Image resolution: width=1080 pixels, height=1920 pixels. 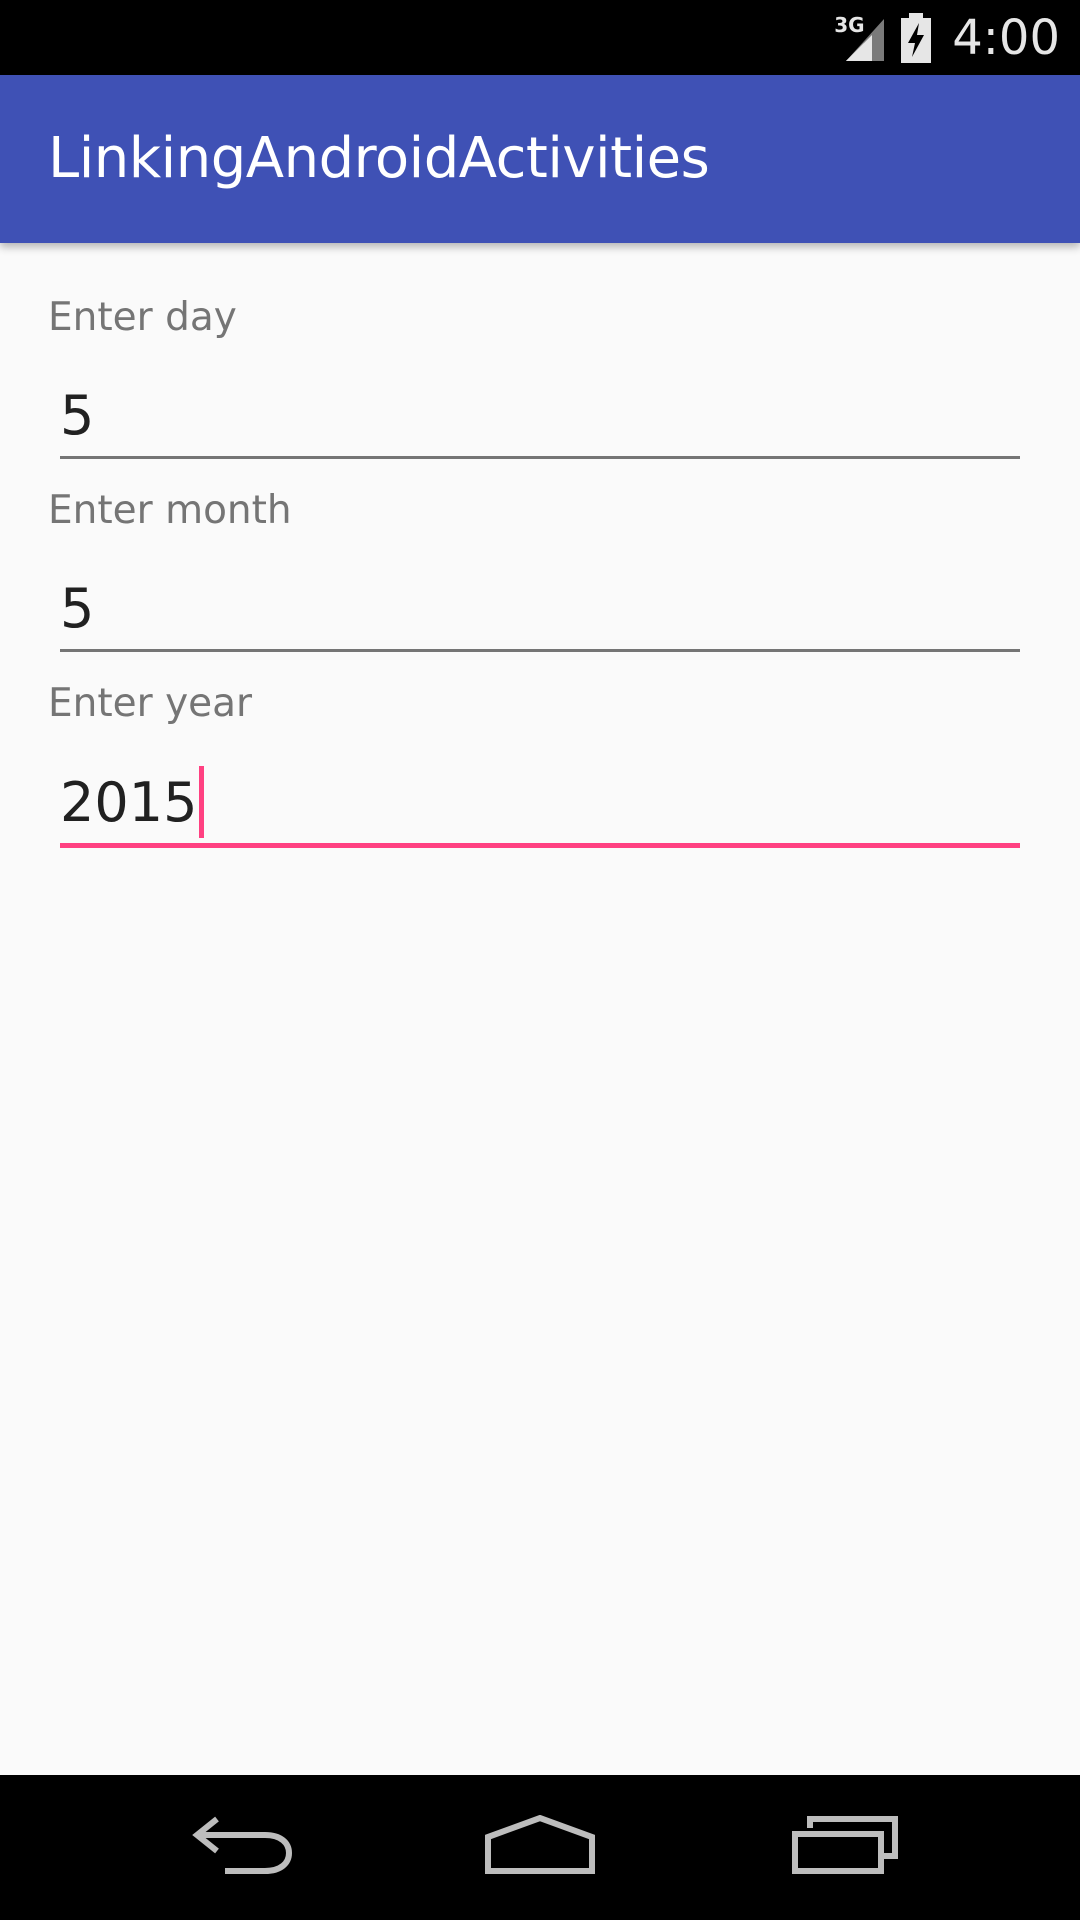 I want to click on month-label: Enter month, so click(x=170, y=510).